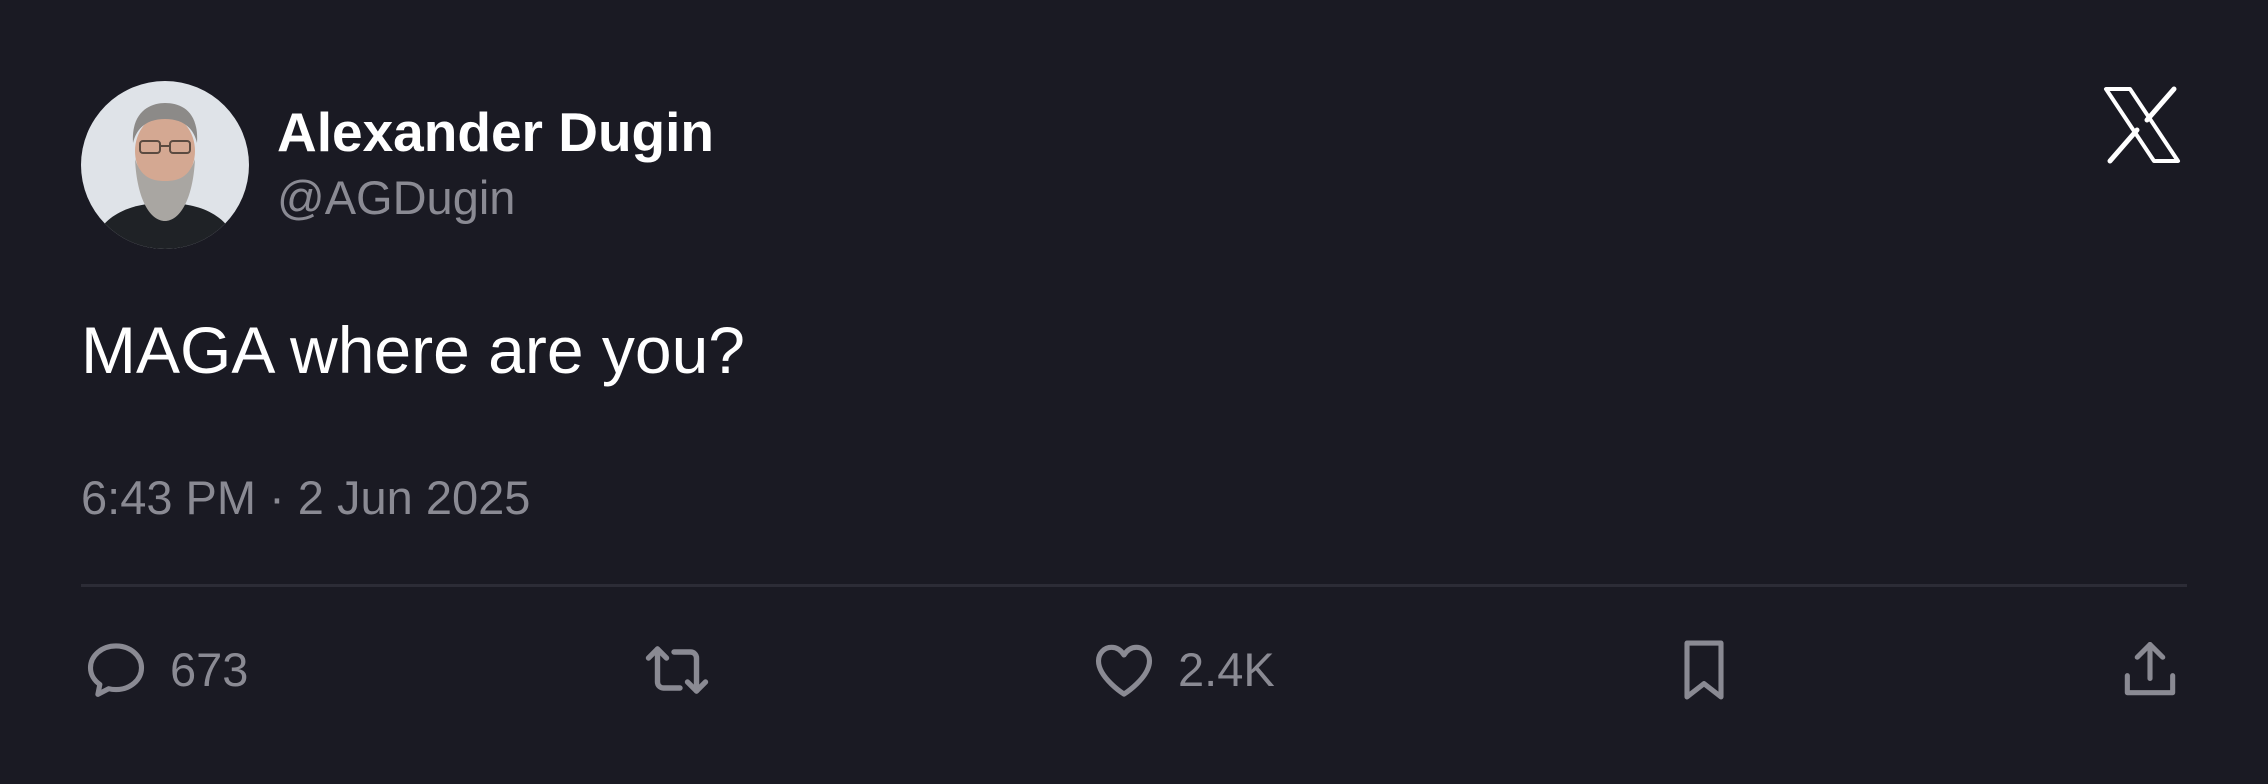 This screenshot has height=784, width=2268. I want to click on divider, so click(1134, 585).